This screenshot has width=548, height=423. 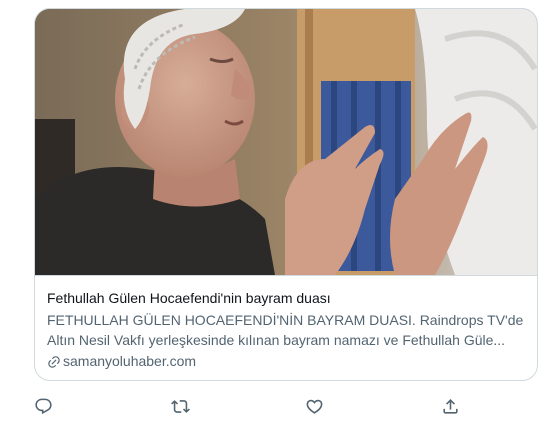 What do you see at coordinates (54, 361) in the screenshot?
I see `link-icon` at bounding box center [54, 361].